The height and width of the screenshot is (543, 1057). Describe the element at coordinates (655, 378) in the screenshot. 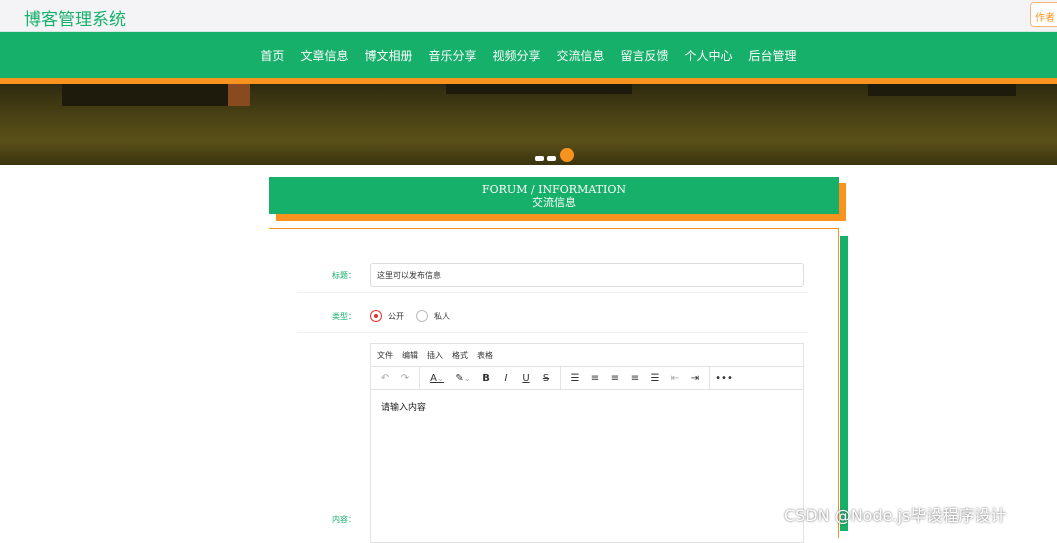

I see `justify-icon: ☰` at that location.